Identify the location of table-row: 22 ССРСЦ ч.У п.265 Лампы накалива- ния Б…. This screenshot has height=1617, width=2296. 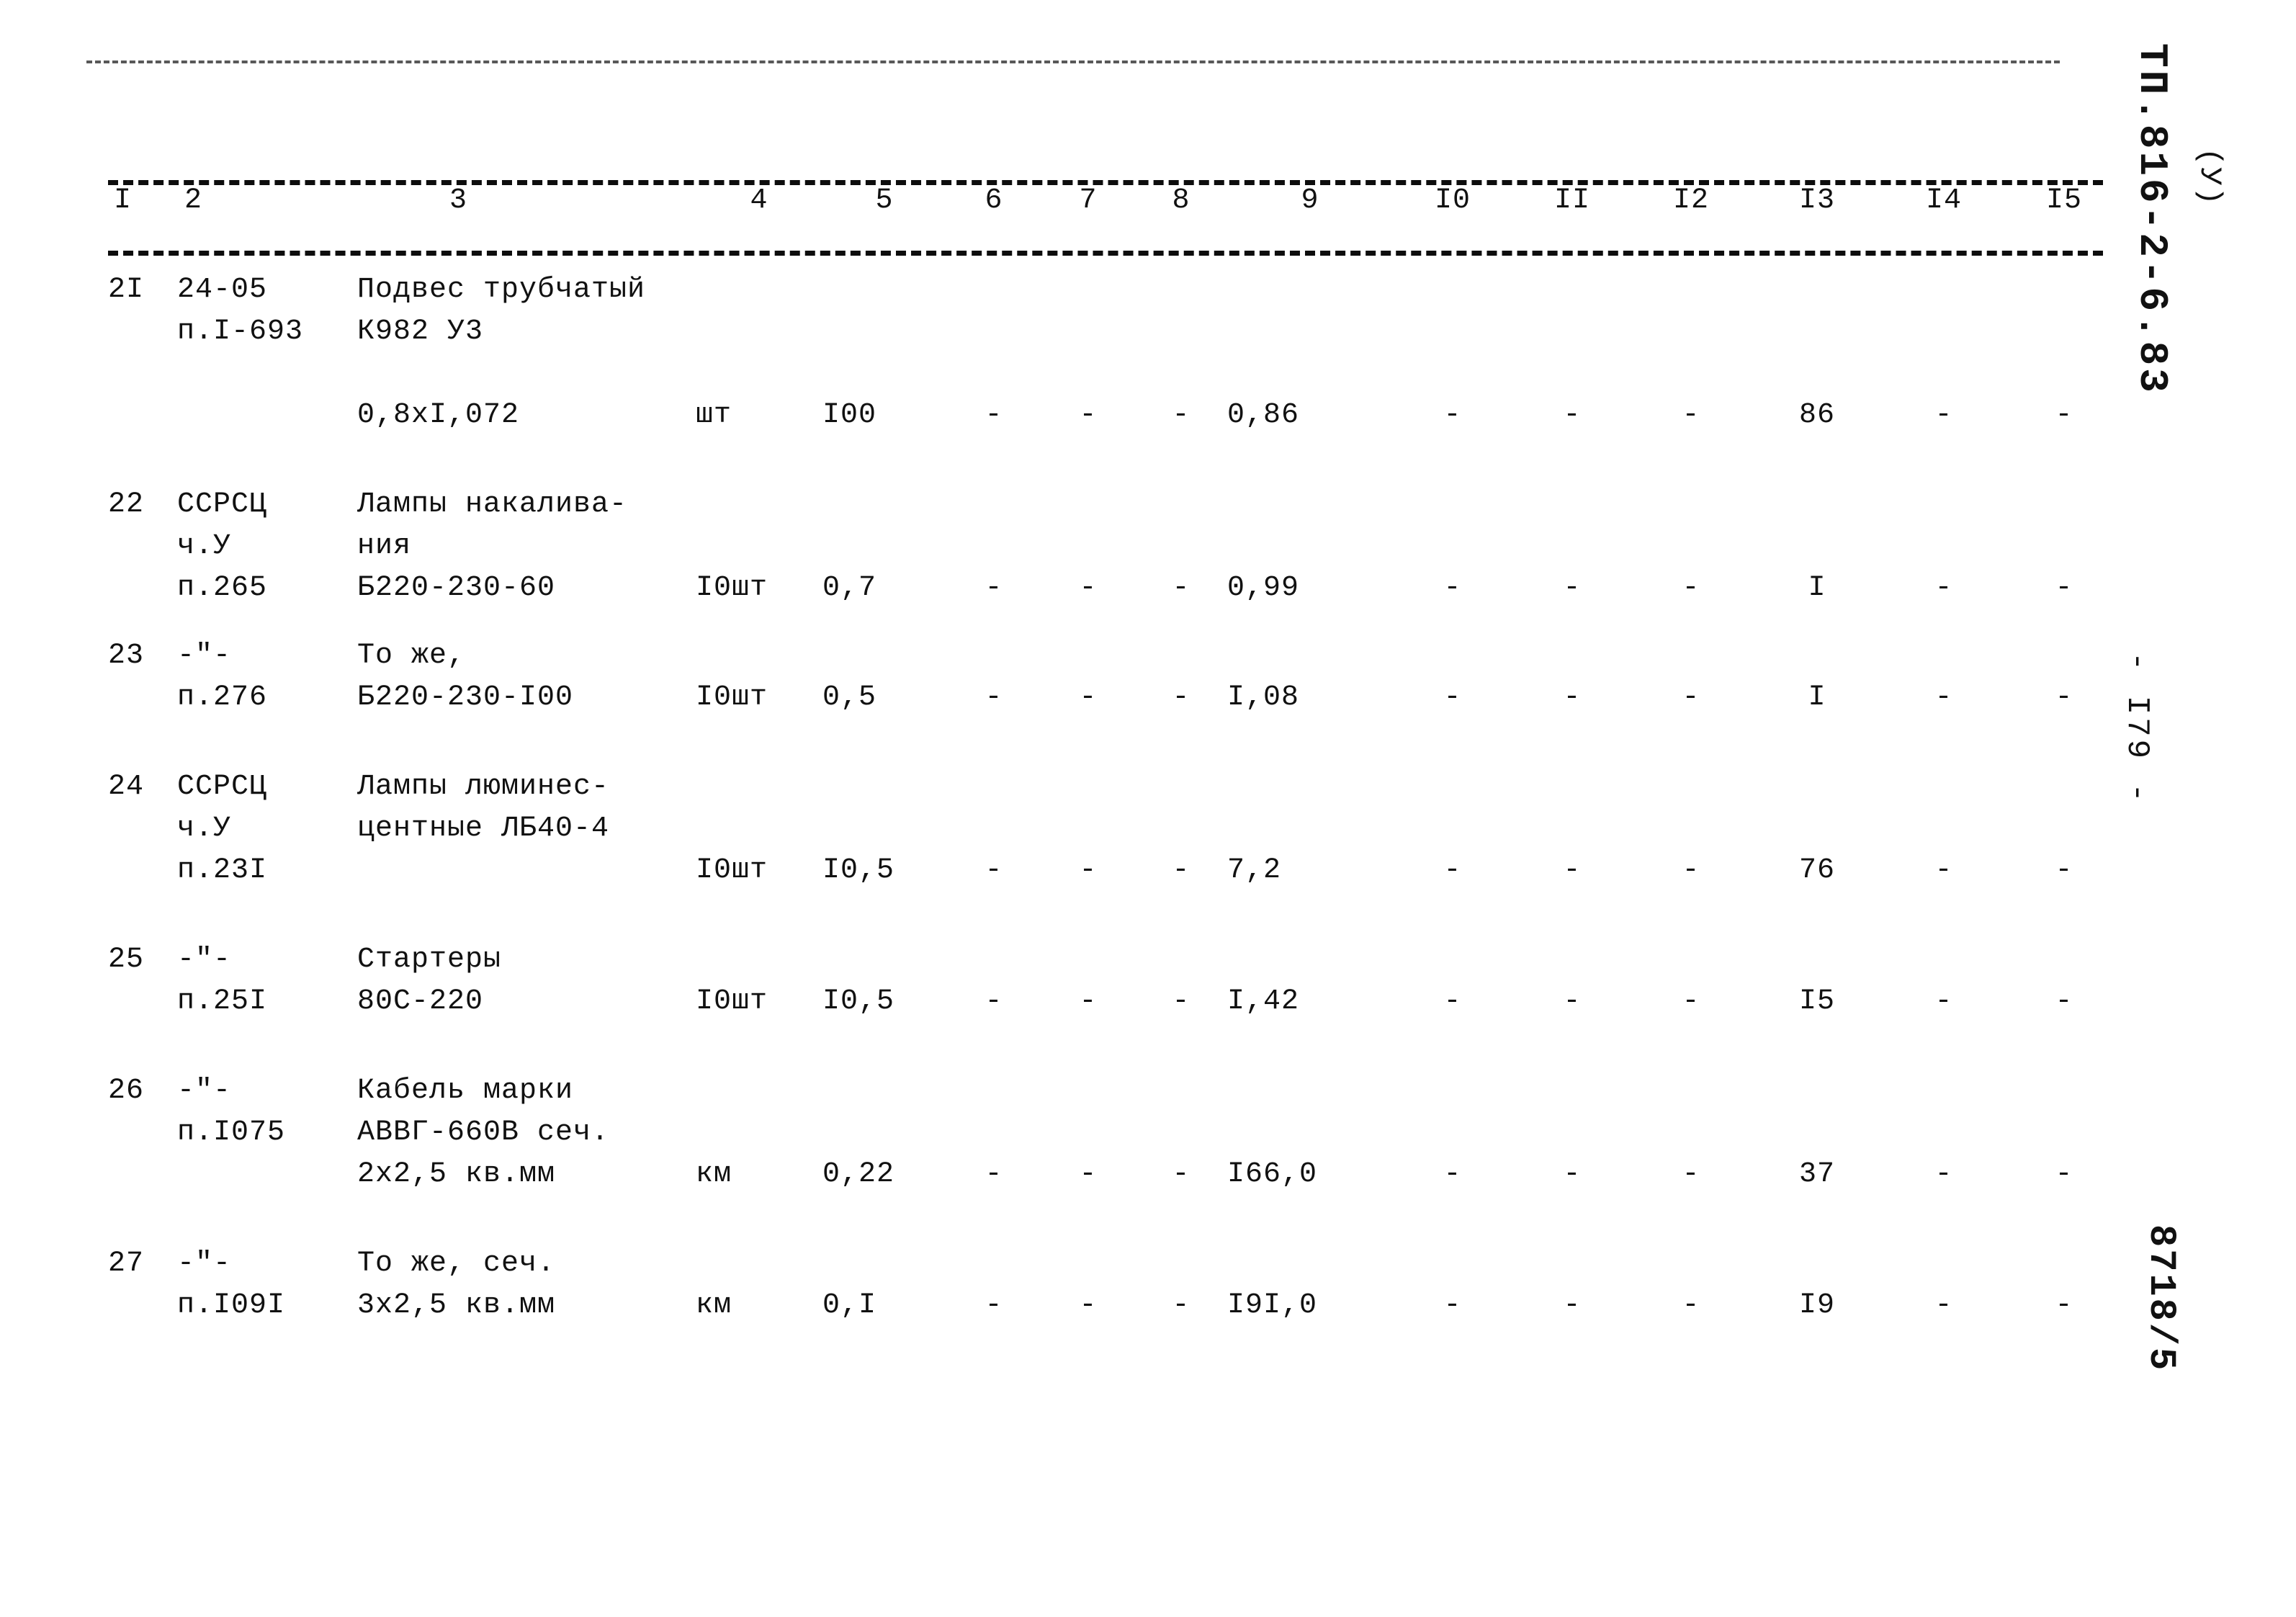
(1116, 546).